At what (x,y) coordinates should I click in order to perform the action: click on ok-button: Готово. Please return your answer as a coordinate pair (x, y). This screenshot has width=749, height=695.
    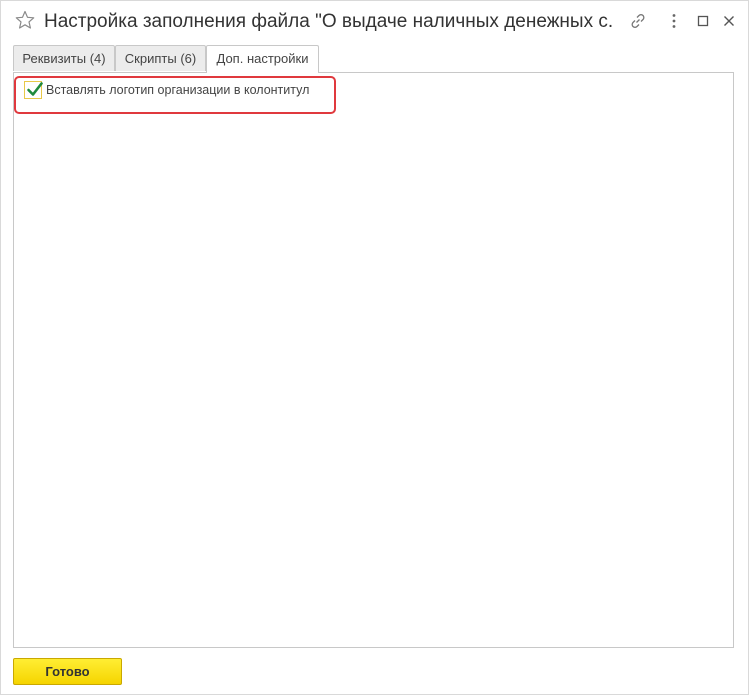
    Looking at the image, I should click on (67, 671).